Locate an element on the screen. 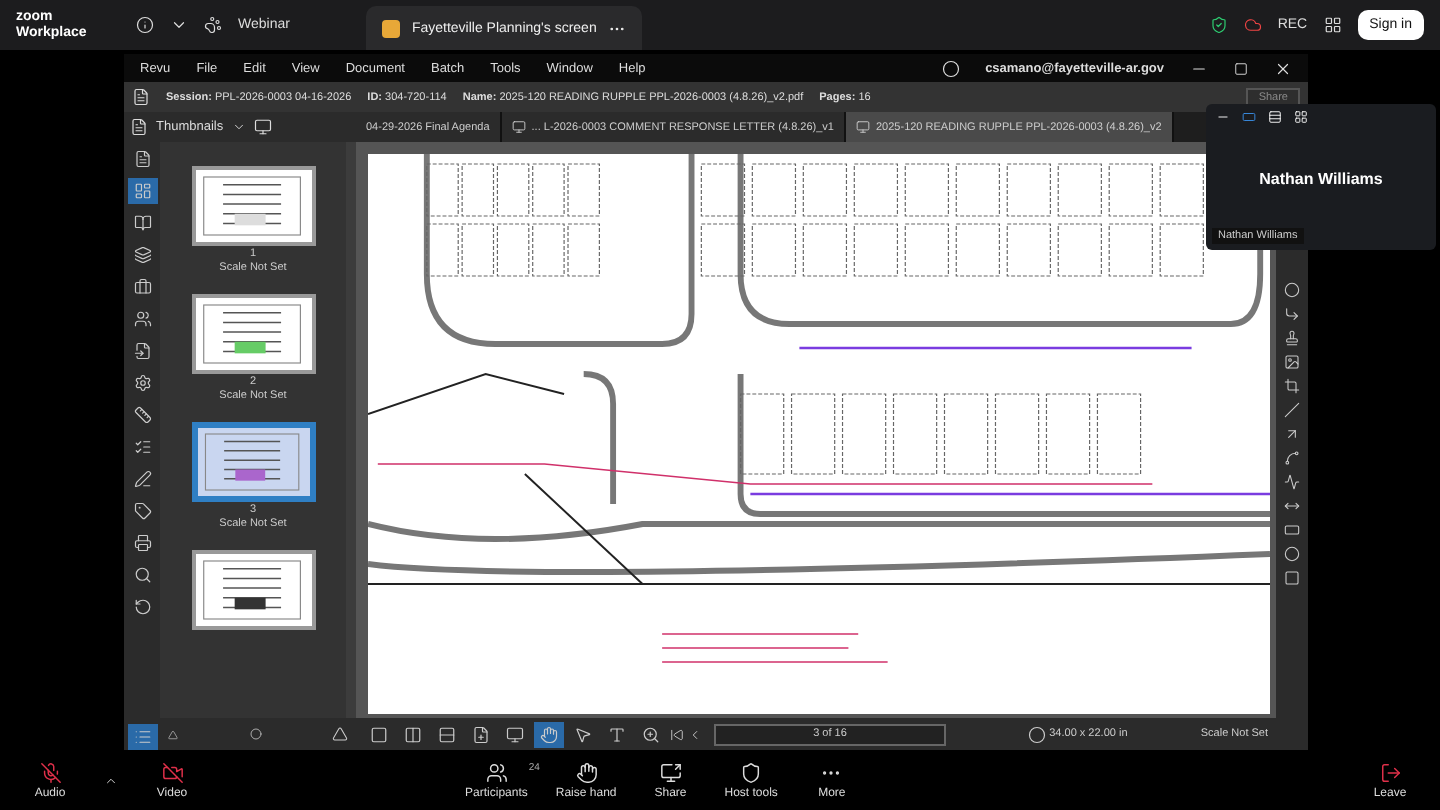 The width and height of the screenshot is (1440, 810). pointer-icon is located at coordinates (583, 734).